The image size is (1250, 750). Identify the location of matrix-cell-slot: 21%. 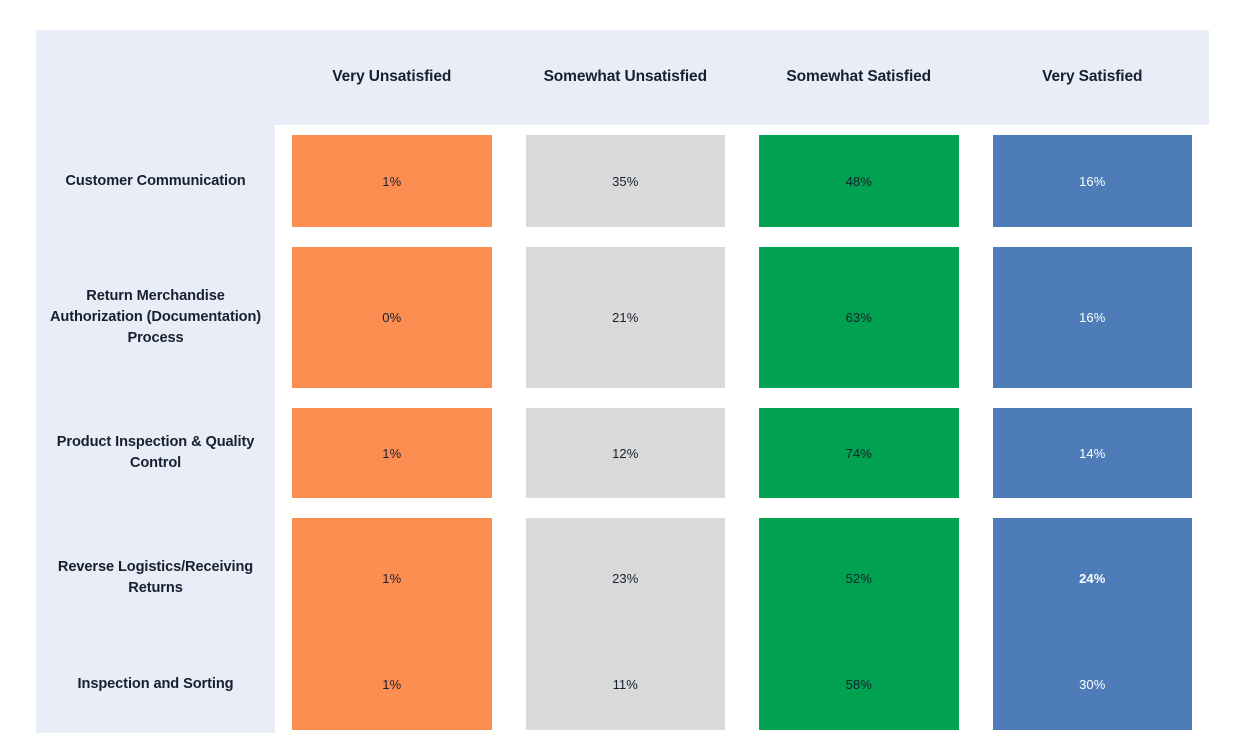
(626, 317).